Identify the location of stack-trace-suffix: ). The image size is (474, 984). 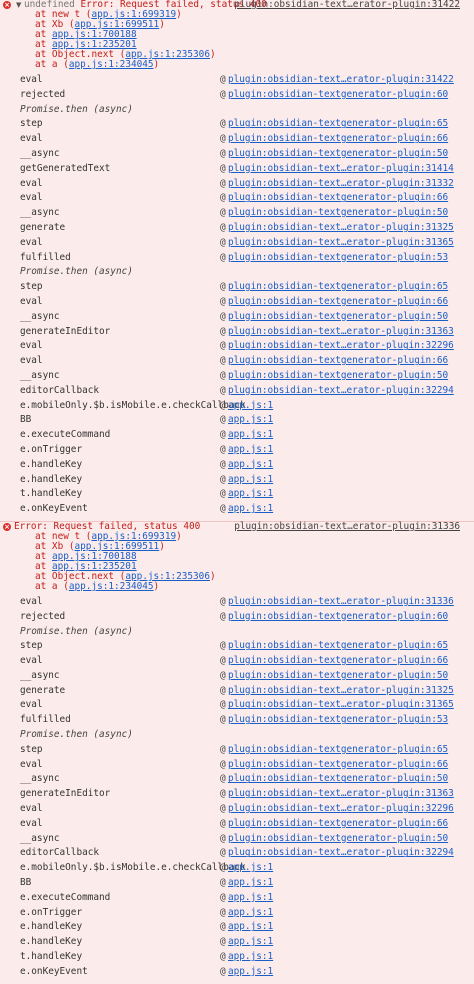
(162, 24).